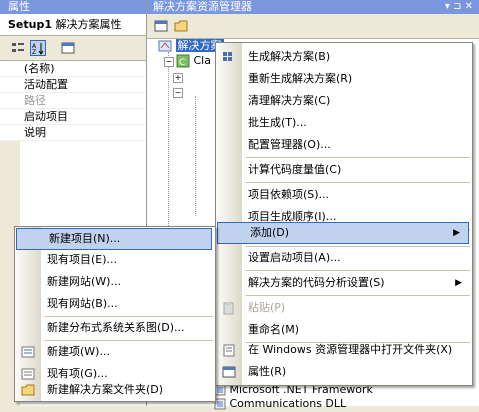  I want to click on object-type: 解决方案属性, so click(88, 24).